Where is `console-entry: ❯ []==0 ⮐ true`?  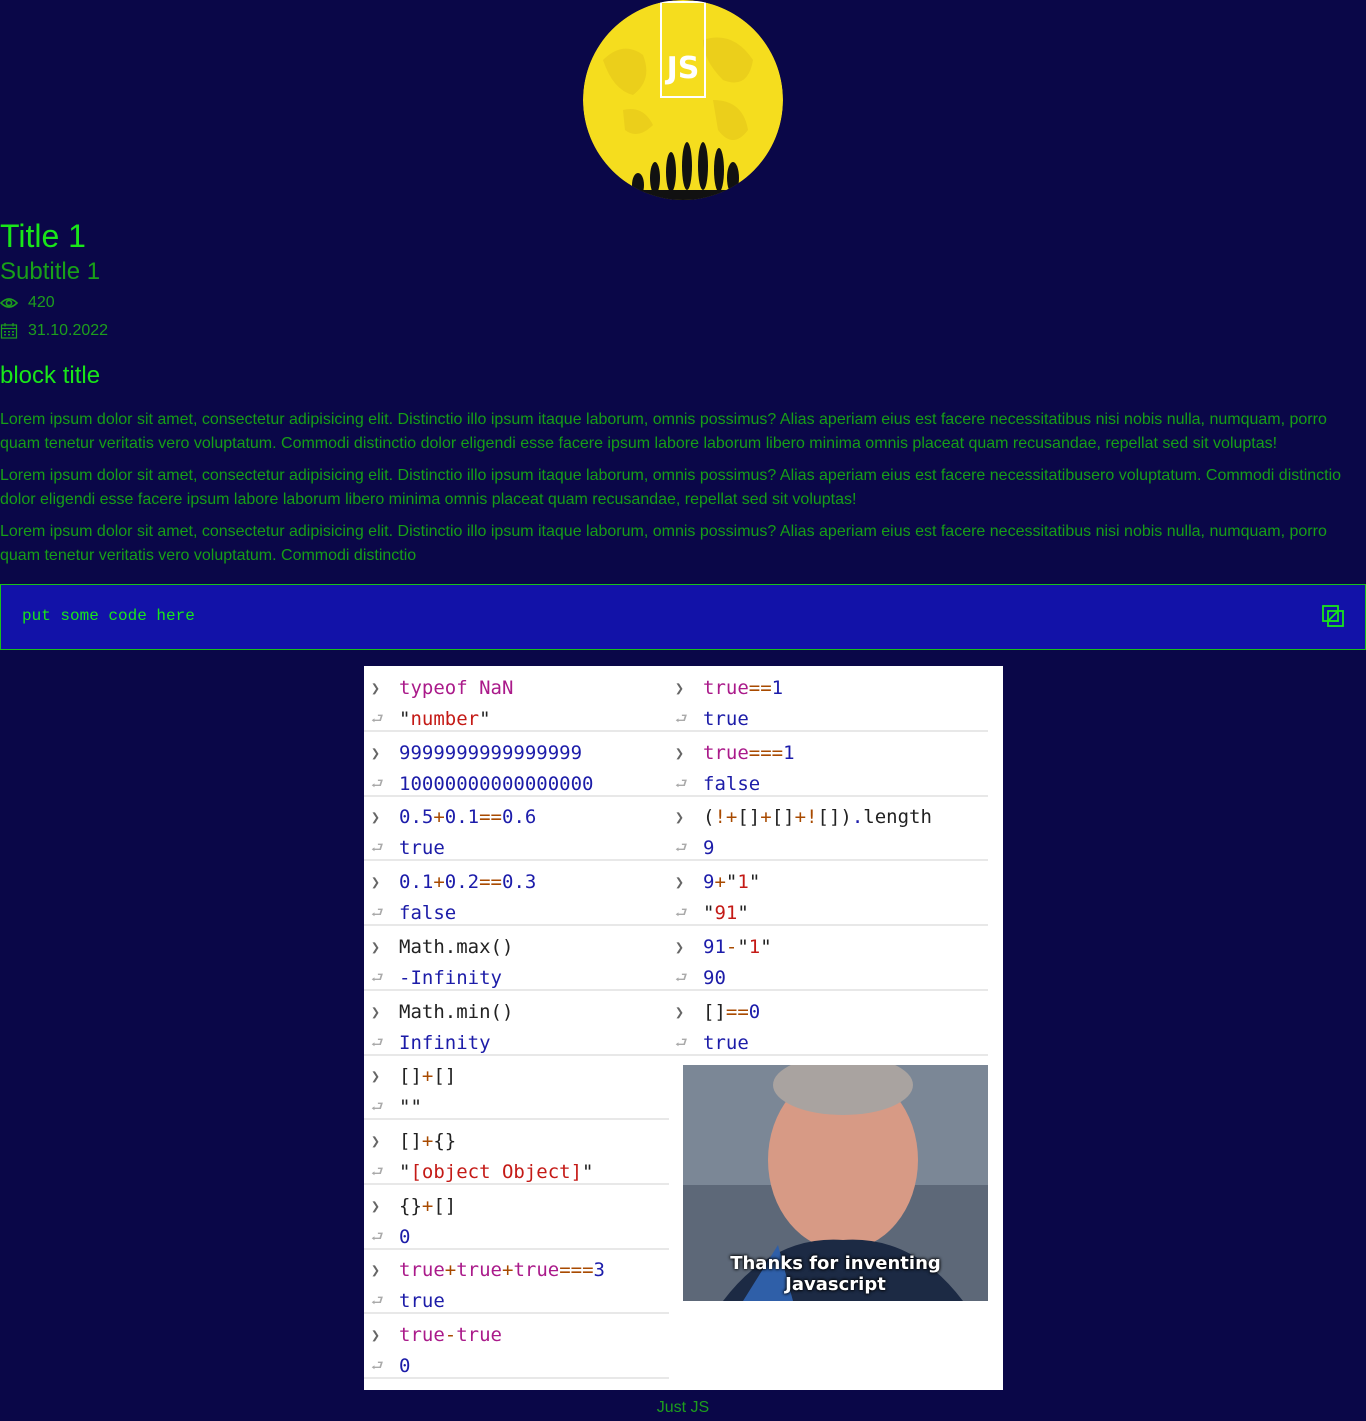
console-entry: ❯ []==0 ⮐ true is located at coordinates (828, 1023).